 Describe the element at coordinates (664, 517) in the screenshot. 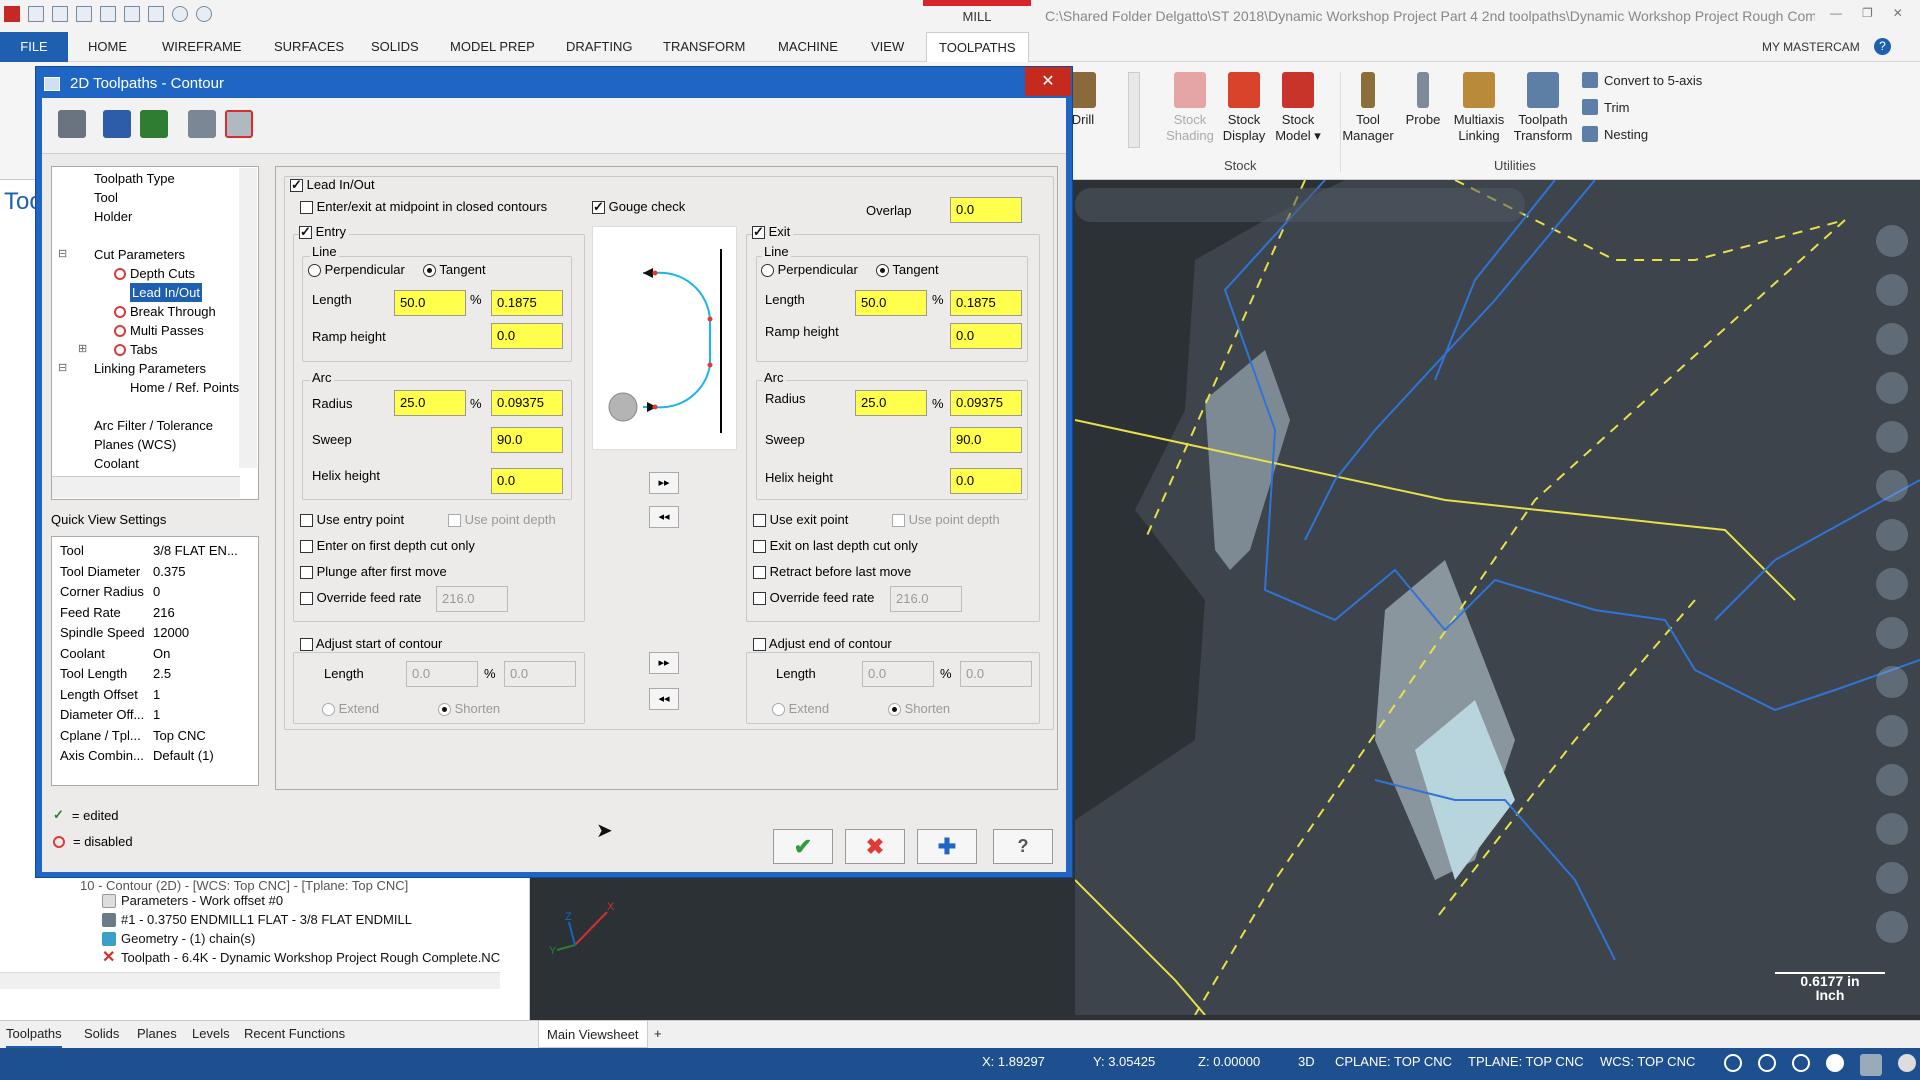

I see `copy-exit-to-entry-button: ◂◂` at that location.